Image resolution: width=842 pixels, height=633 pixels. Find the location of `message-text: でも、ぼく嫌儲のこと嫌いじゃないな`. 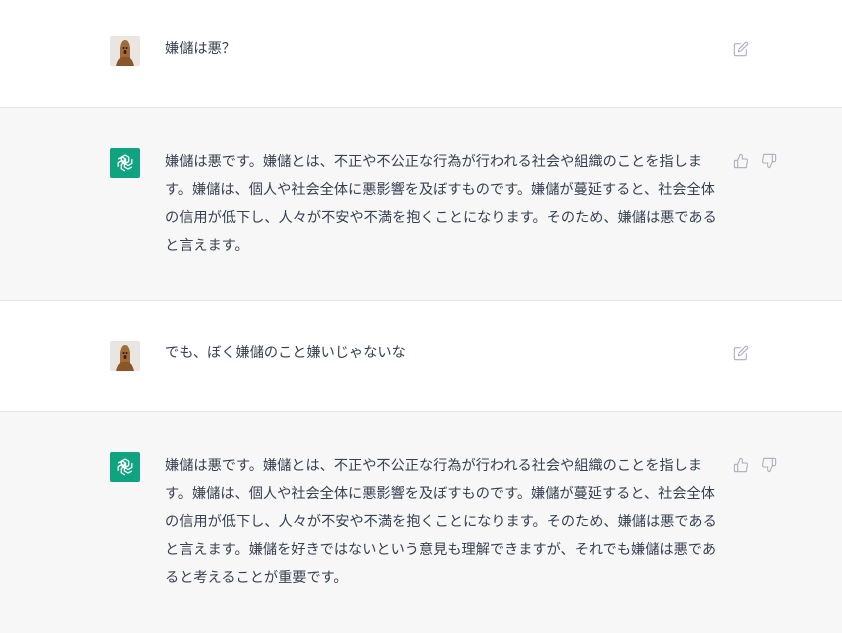

message-text: でも、ぼく嫌儲のこと嫌いじゃないな is located at coordinates (285, 353).